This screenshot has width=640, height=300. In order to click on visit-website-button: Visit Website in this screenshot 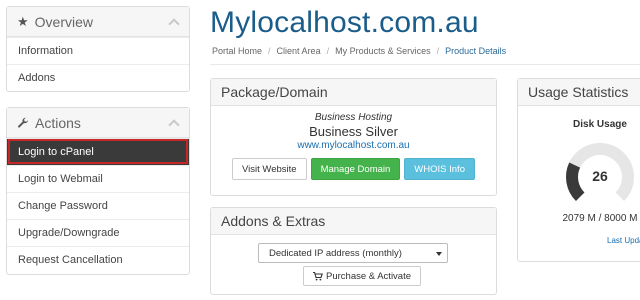, I will do `click(269, 169)`.